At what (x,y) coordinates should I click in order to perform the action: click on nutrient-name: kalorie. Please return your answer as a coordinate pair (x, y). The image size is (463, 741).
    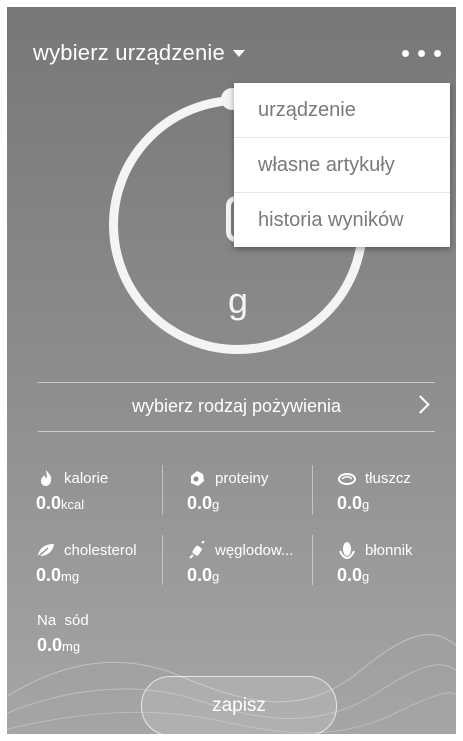
    Looking at the image, I should click on (86, 478).